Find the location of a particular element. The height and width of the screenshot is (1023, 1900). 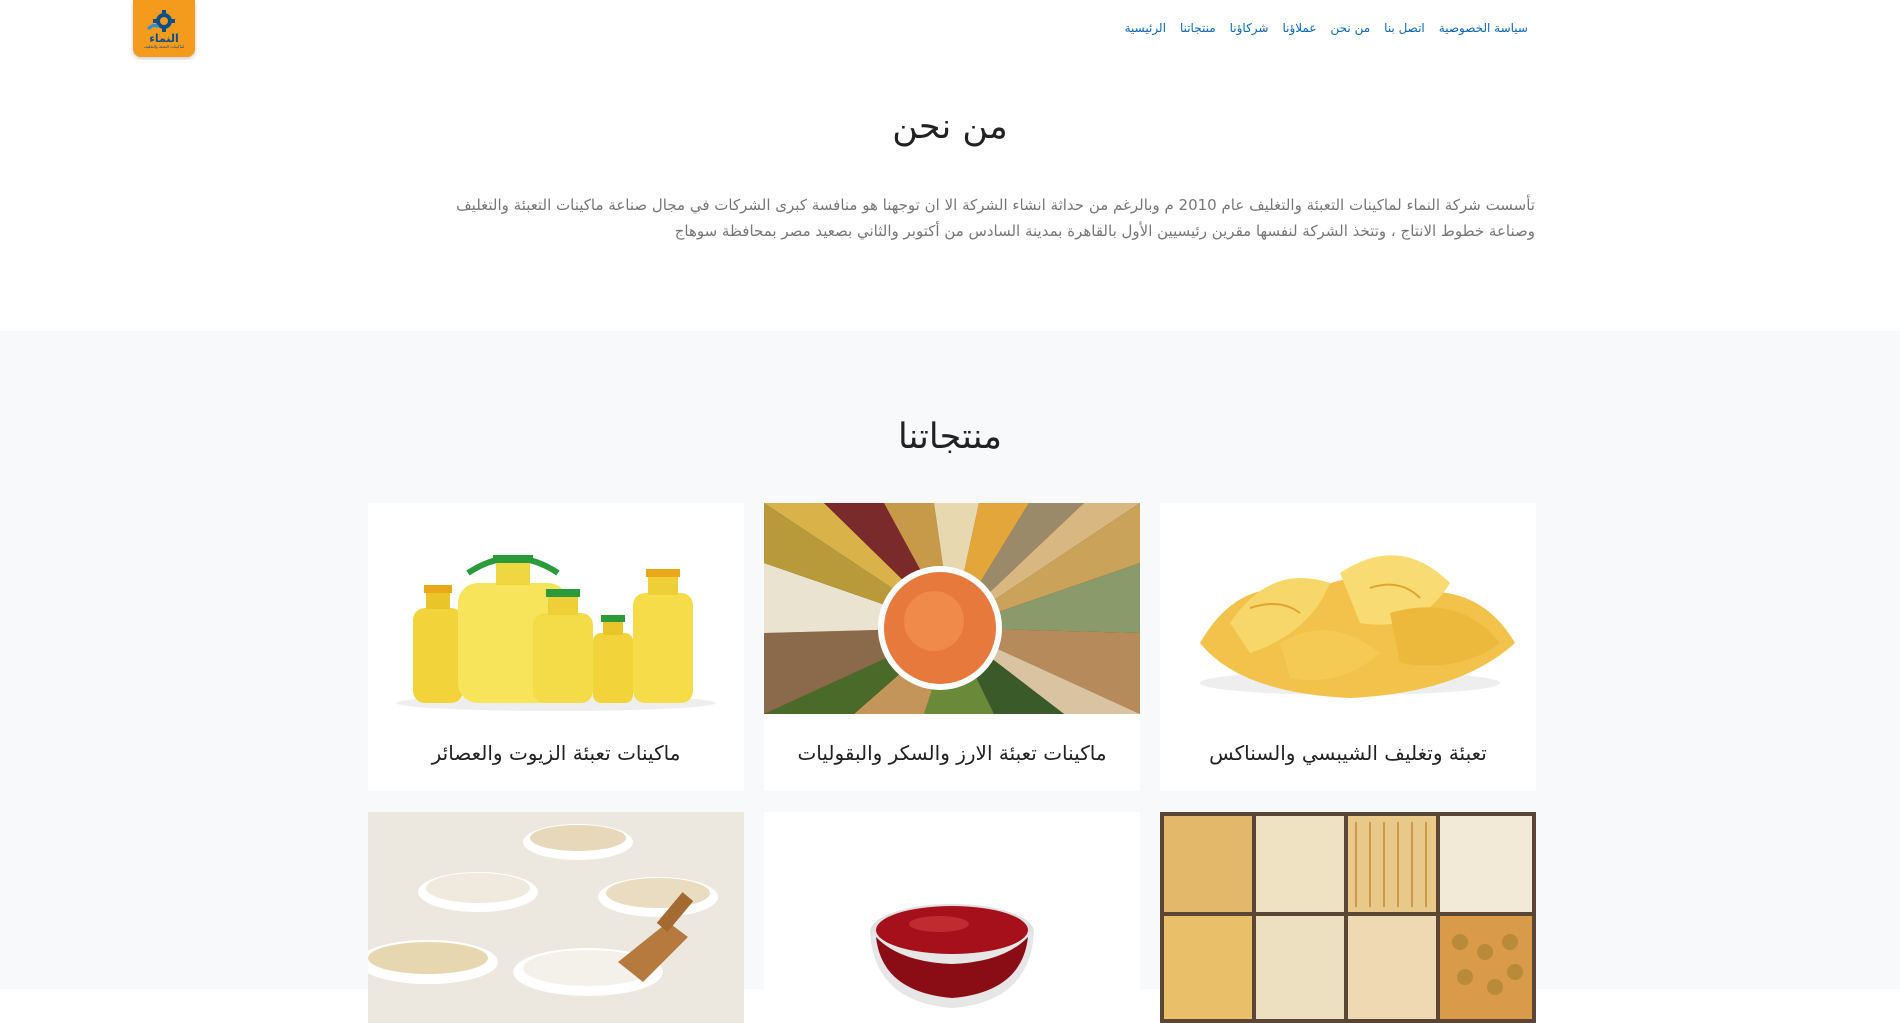

nav-link-products: منتجاتنا is located at coordinates (1198, 28).